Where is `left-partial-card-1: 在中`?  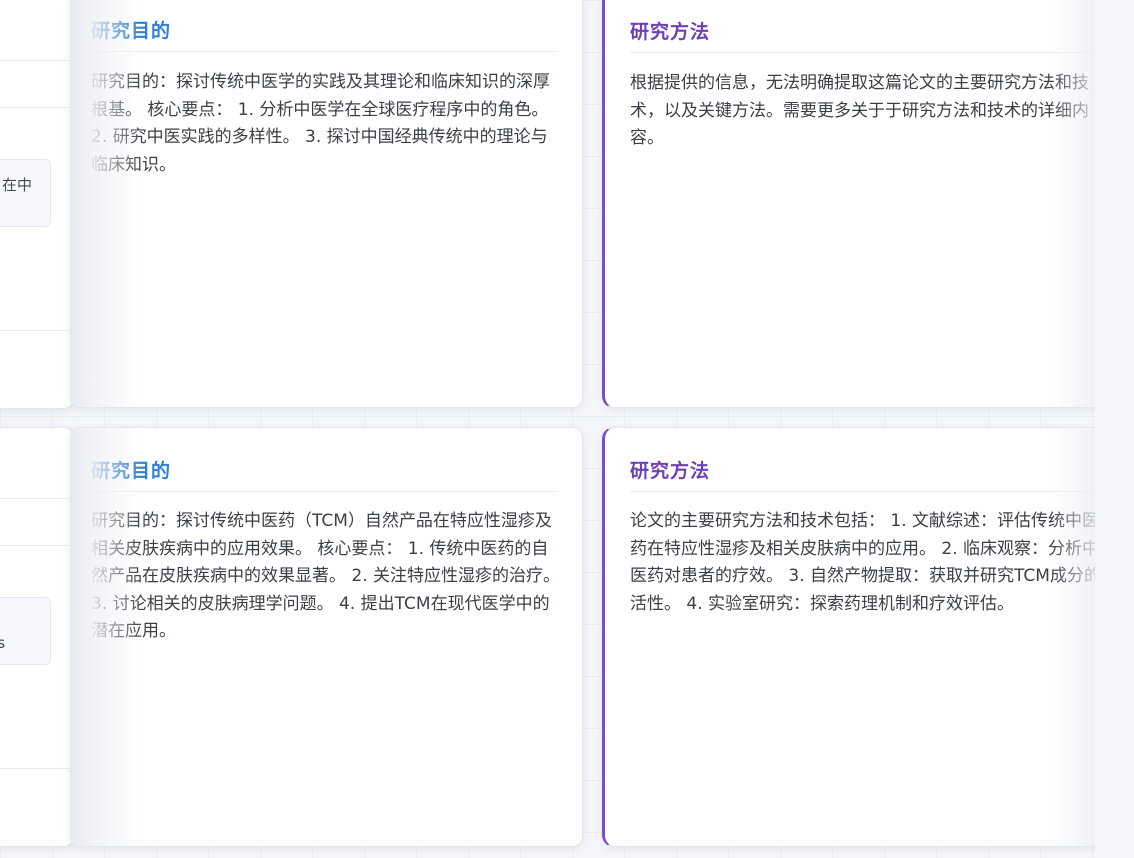
left-partial-card-1: 在中 is located at coordinates (37, 204).